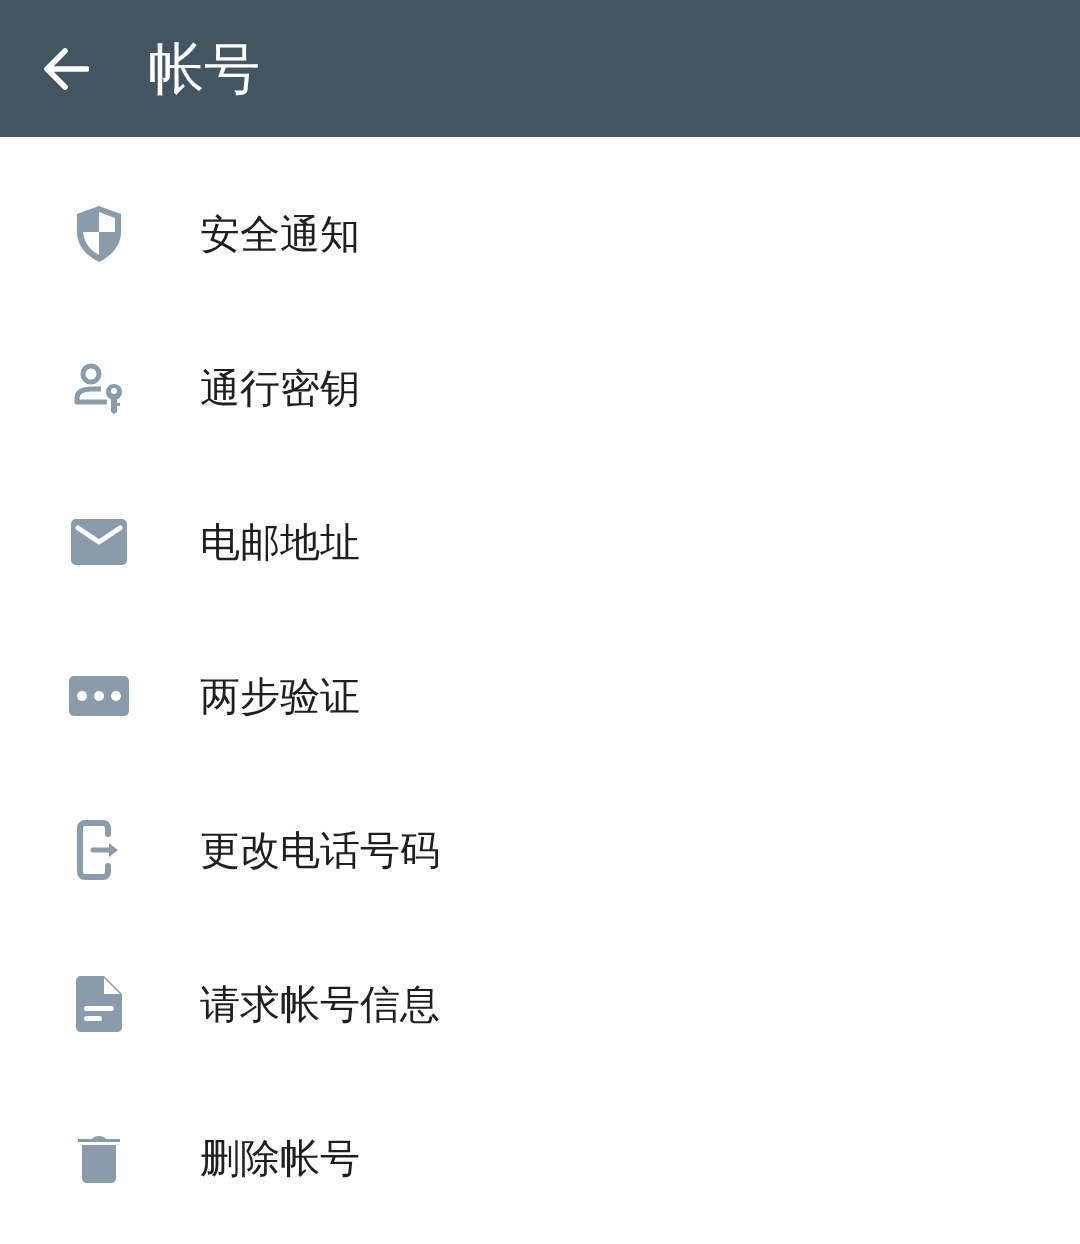 Image resolution: width=1080 pixels, height=1244 pixels. What do you see at coordinates (540, 1158) in the screenshot?
I see `settings-item: 删除帐号` at bounding box center [540, 1158].